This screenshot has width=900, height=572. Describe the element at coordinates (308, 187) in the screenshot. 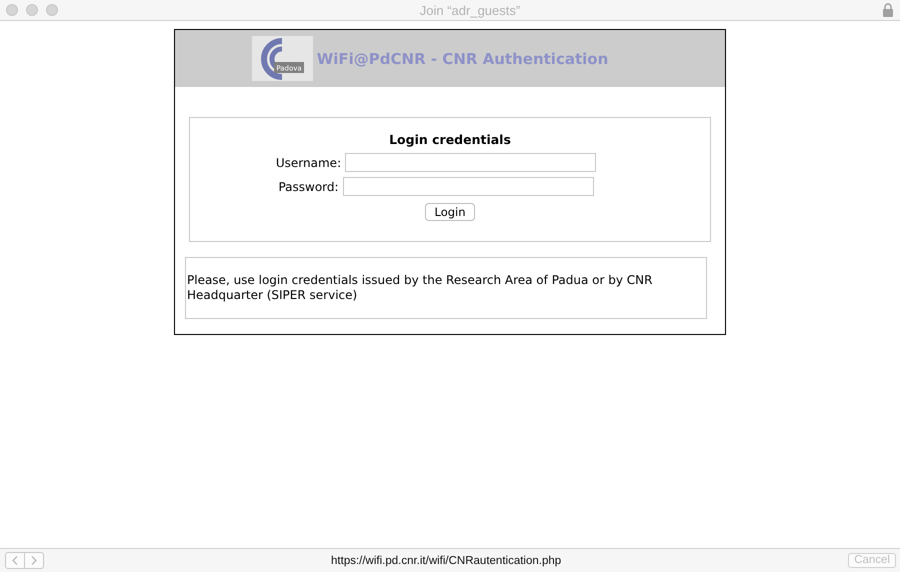

I see `field-label: Password:` at that location.